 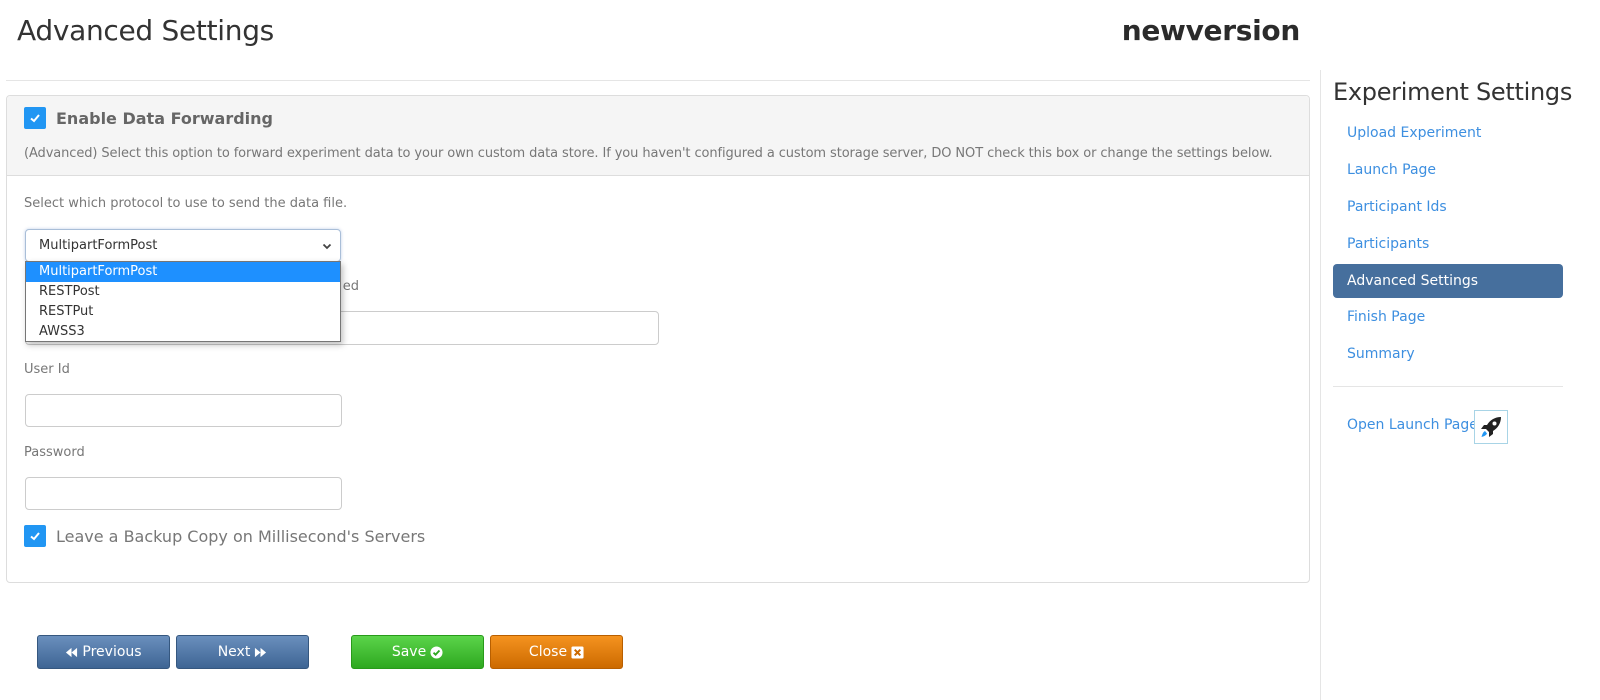 I want to click on protocol-option: RESTPost, so click(x=183, y=292).